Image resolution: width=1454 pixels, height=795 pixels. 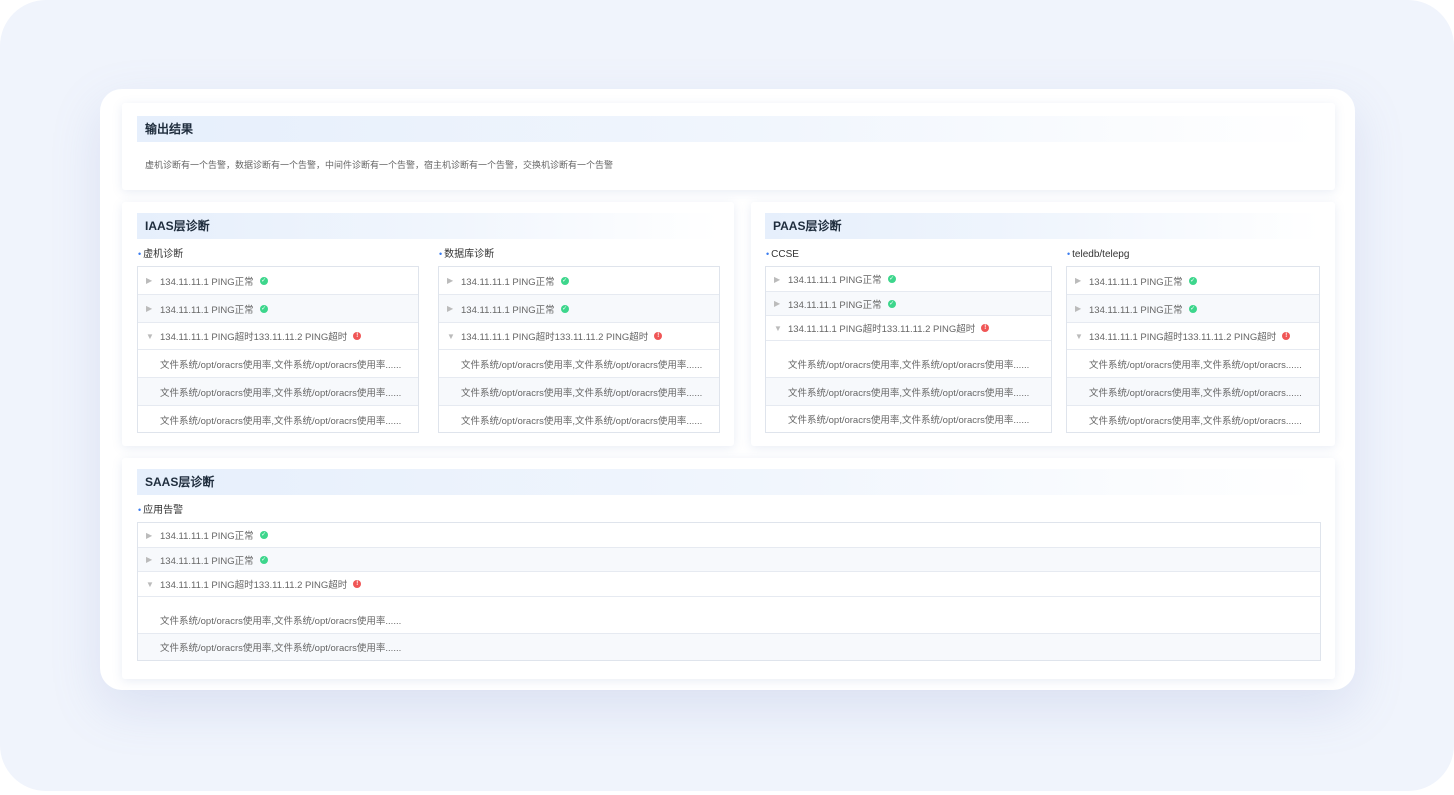 What do you see at coordinates (728, 129) in the screenshot?
I see `output-title: 输出结果` at bounding box center [728, 129].